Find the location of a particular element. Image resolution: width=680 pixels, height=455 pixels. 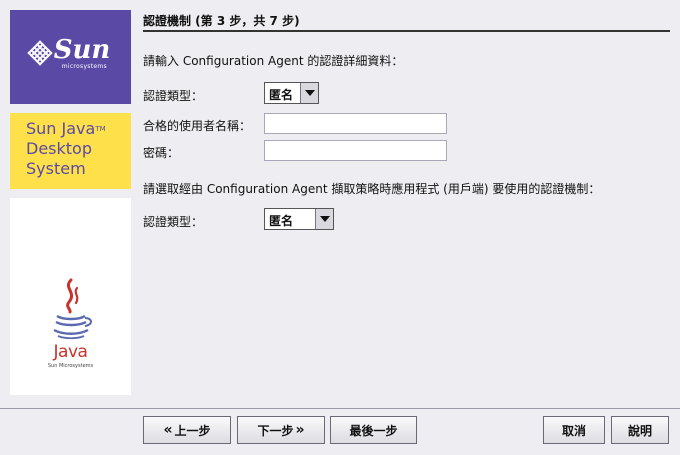

help-button-label: 說明 is located at coordinates (639, 430).